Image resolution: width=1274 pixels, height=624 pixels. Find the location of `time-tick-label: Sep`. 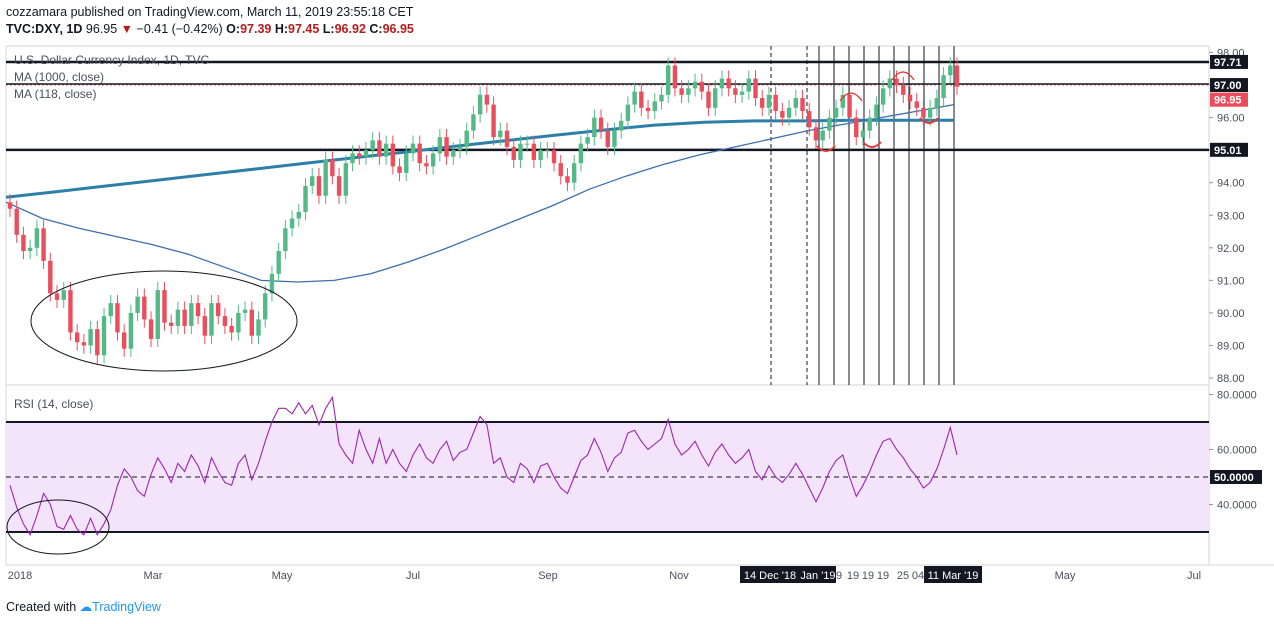

time-tick-label: Sep is located at coordinates (548, 576).